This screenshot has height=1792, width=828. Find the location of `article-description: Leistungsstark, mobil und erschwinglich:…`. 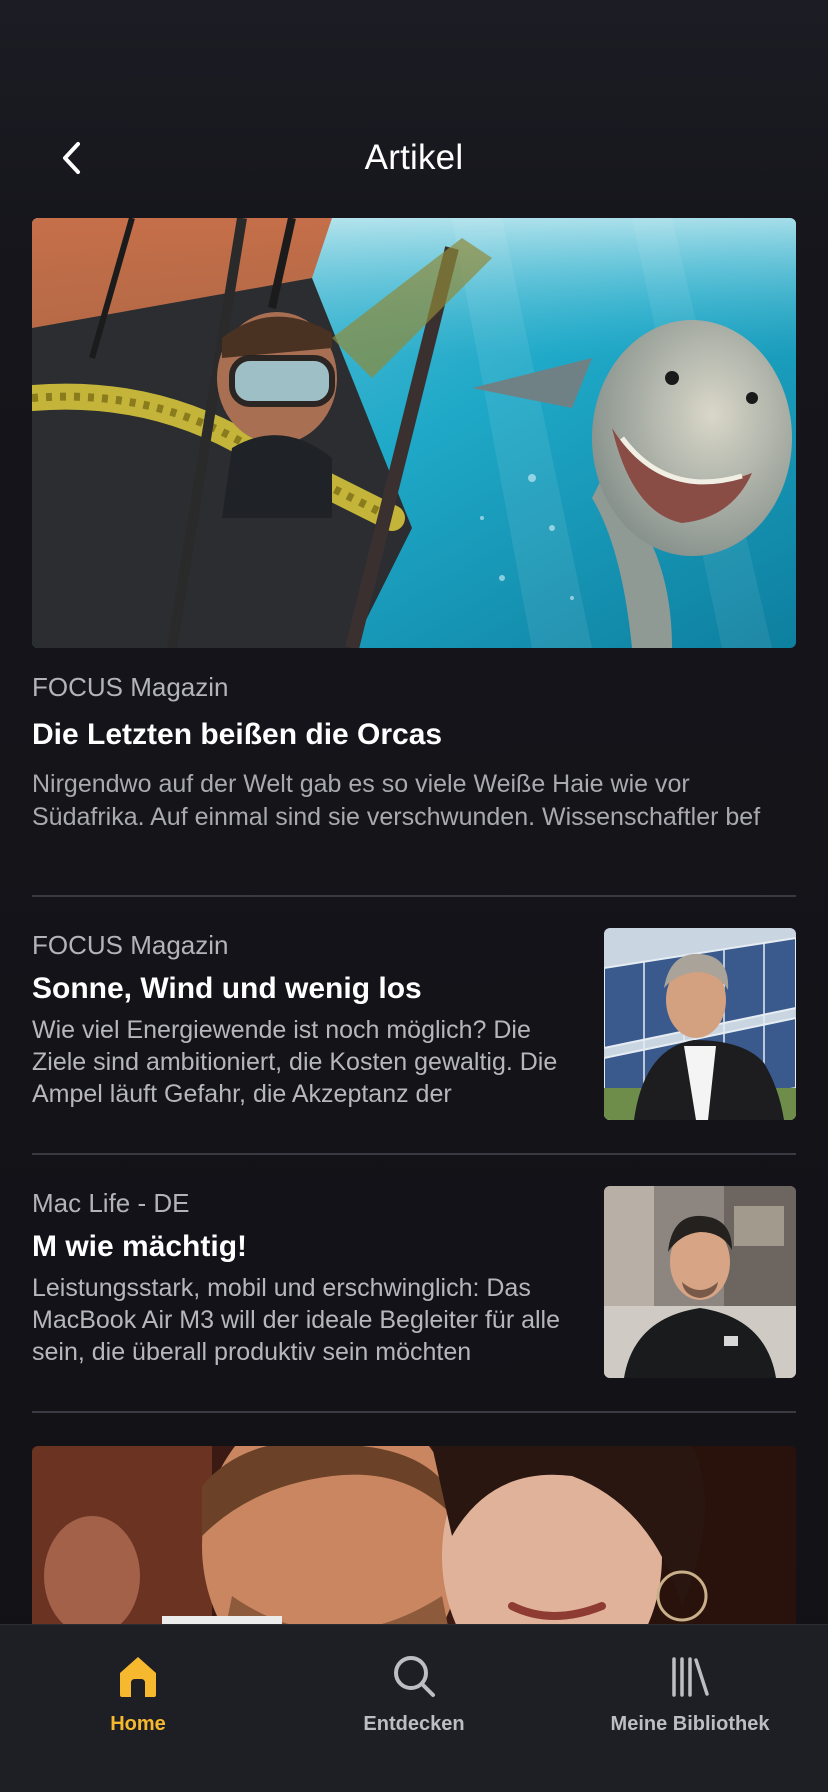

article-description: Leistungsstark, mobil und erschwinglich:… is located at coordinates (296, 1320).